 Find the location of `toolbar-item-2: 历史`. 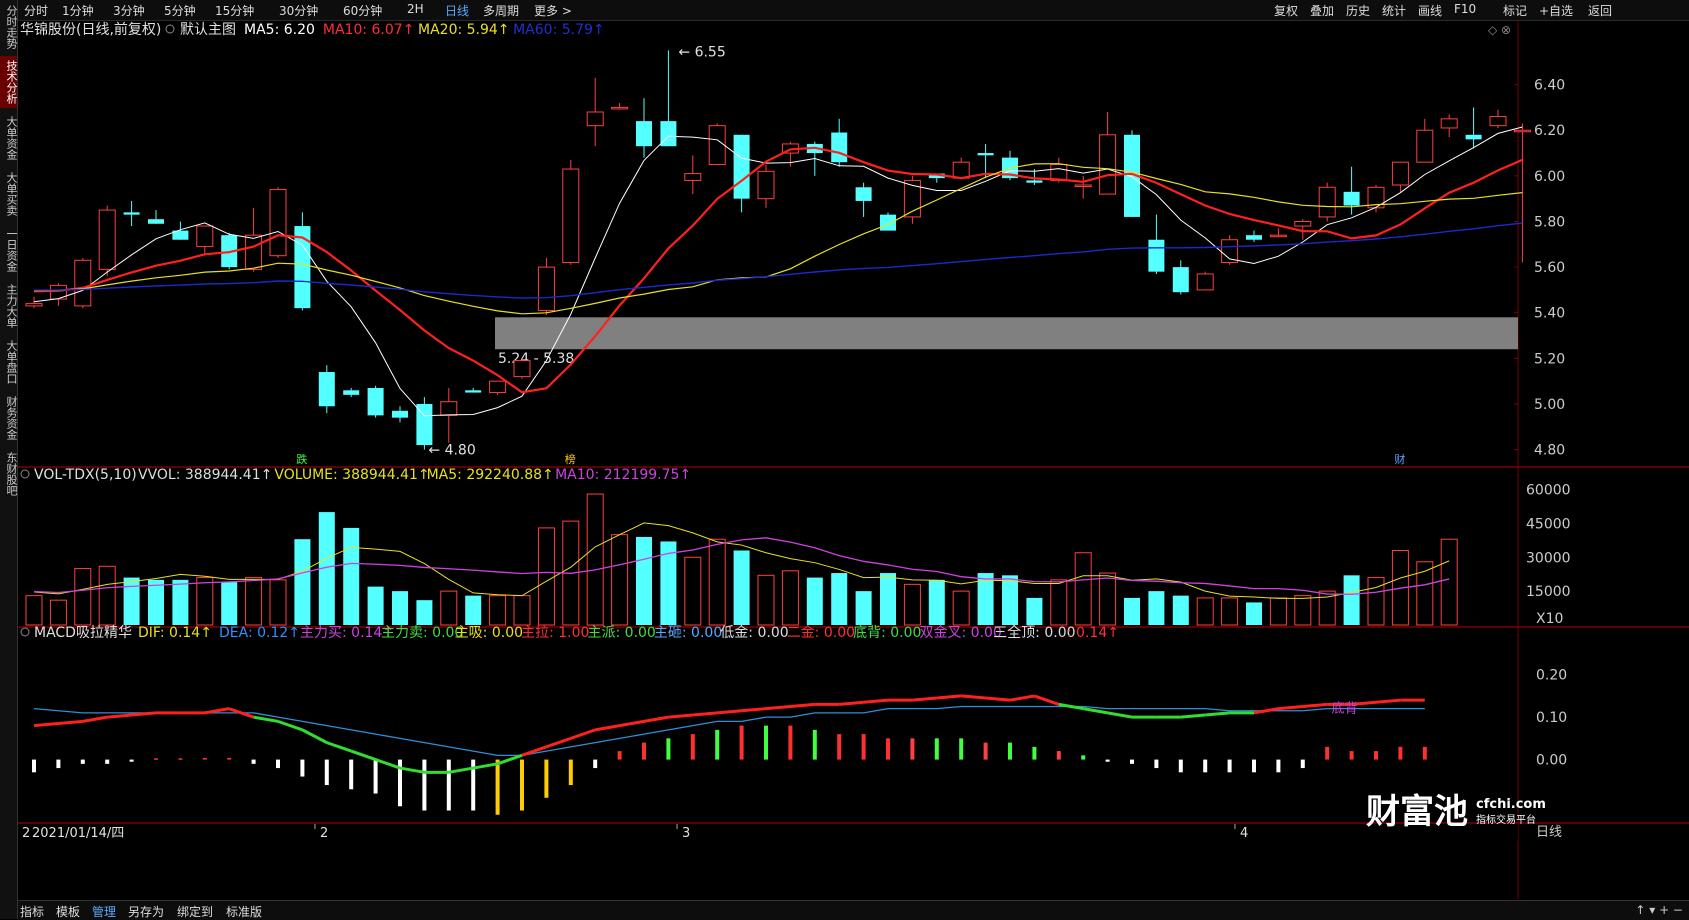

toolbar-item-2: 历史 is located at coordinates (1358, 10).